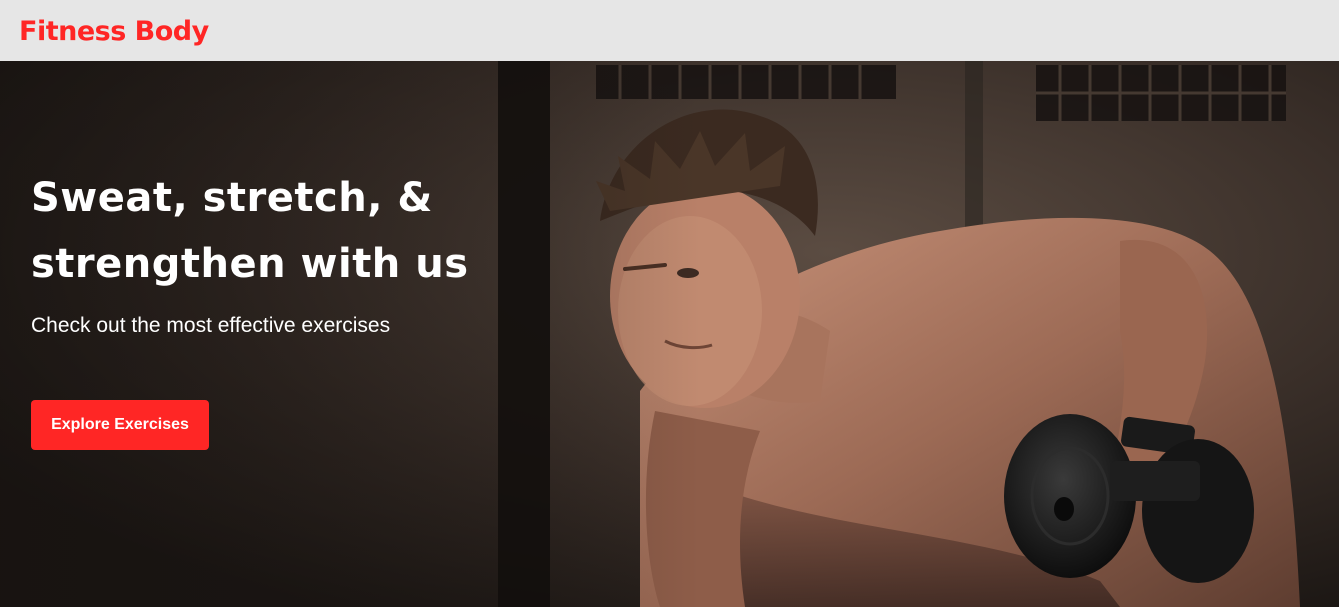  What do you see at coordinates (120, 425) in the screenshot?
I see `explore-exercises-button: Explore Exercises` at bounding box center [120, 425].